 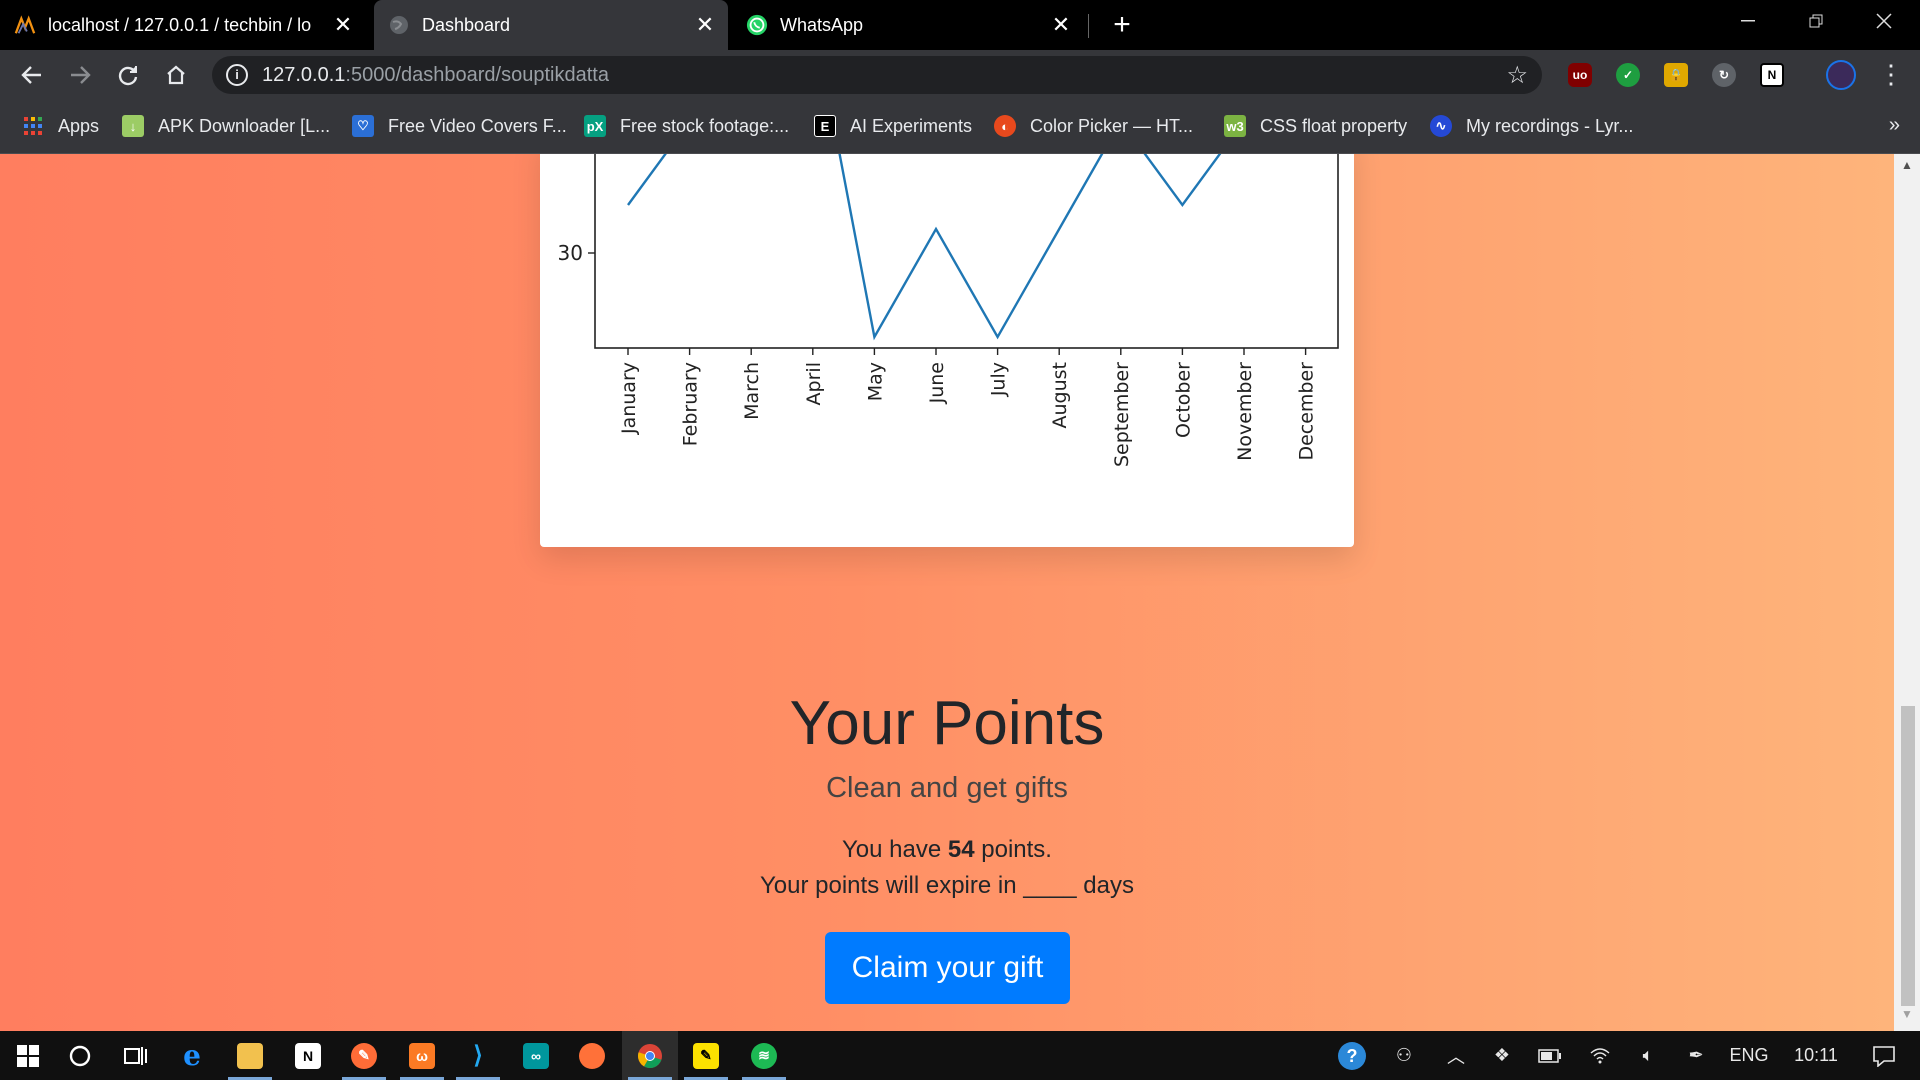 I want to click on more-menu-icon: ⋮, so click(x=1891, y=74).